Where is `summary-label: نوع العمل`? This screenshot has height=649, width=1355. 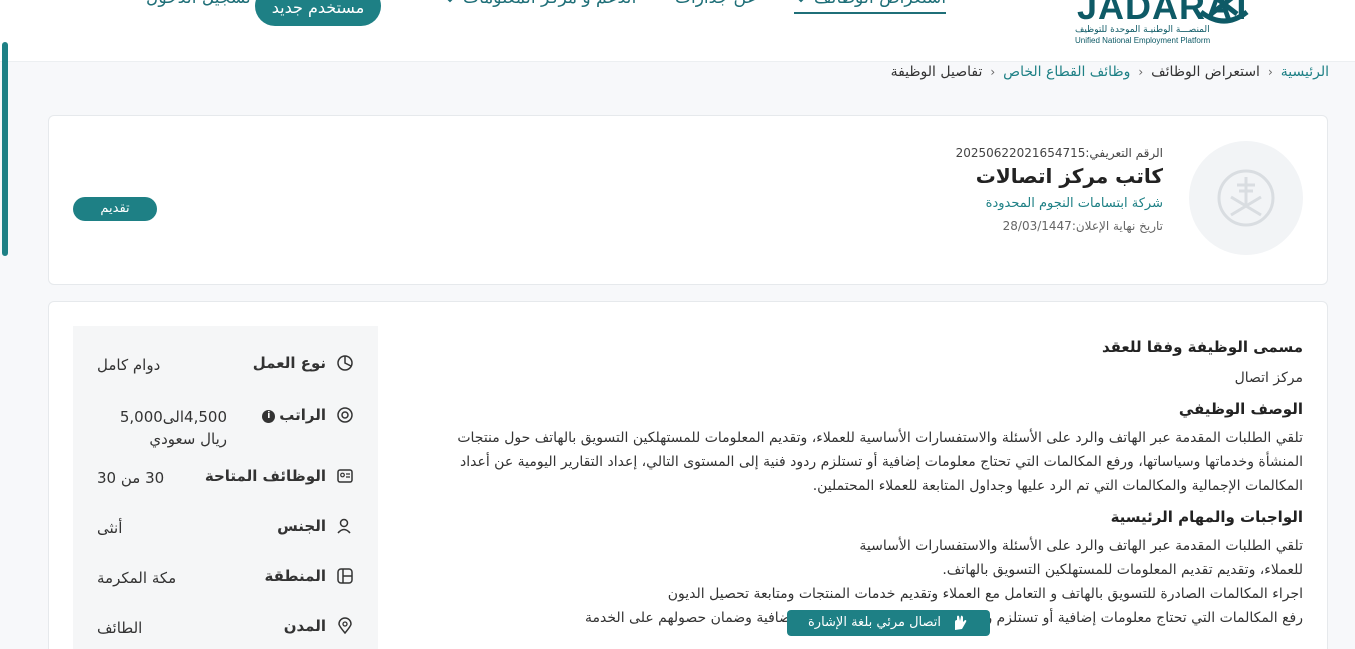 summary-label: نوع العمل is located at coordinates (289, 363).